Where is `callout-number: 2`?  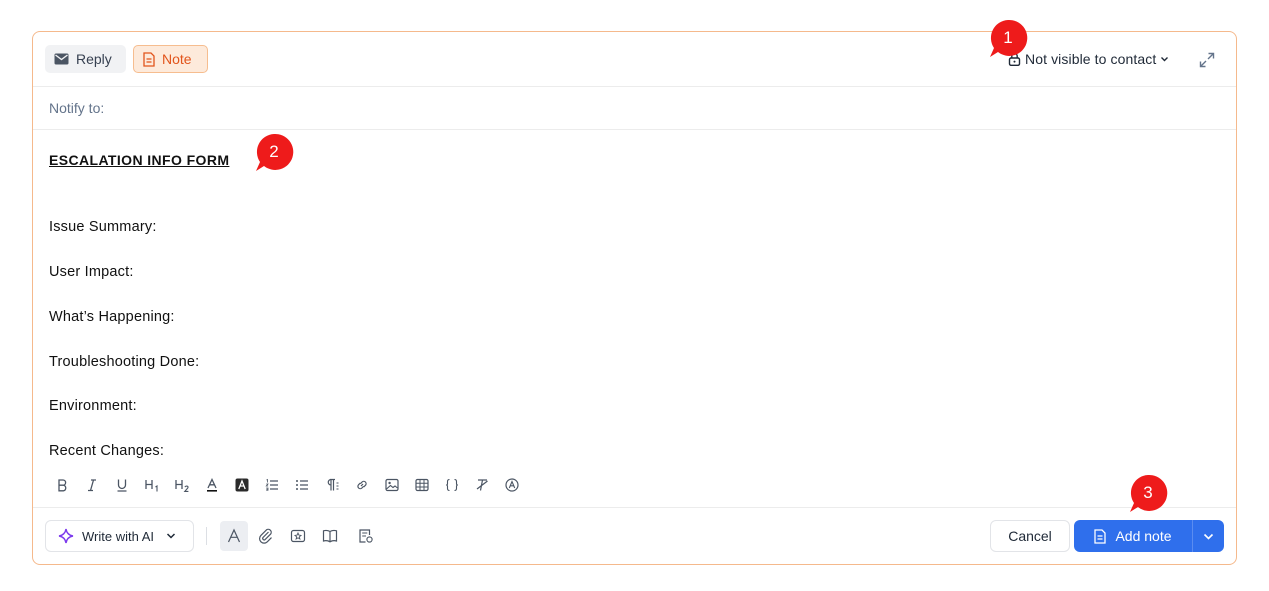 callout-number: 2 is located at coordinates (274, 151).